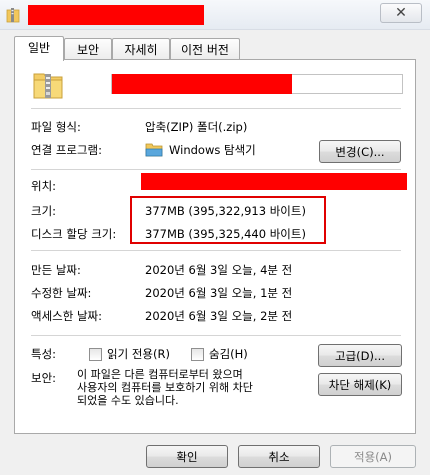  Describe the element at coordinates (228, 220) in the screenshot. I see `size-highlight-box` at that location.